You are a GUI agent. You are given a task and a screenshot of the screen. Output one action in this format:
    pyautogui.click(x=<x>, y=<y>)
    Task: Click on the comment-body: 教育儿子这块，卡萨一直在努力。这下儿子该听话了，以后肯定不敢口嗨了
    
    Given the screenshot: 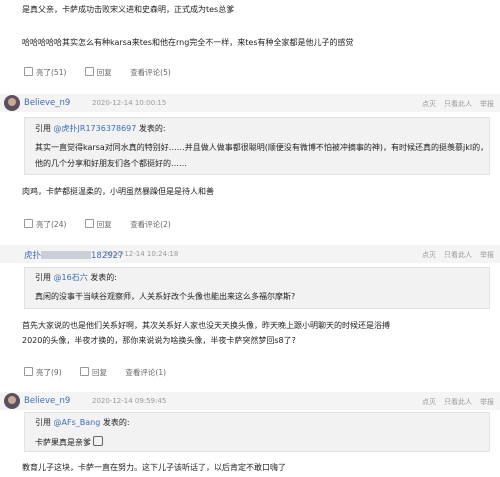 What is the action you would take?
    pyautogui.click(x=154, y=467)
    